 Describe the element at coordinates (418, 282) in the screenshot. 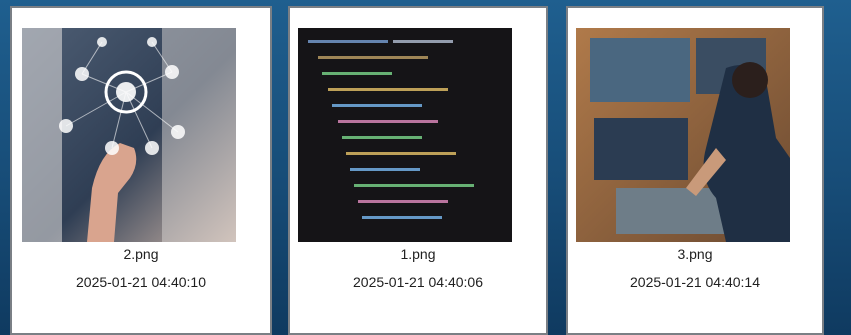

I see `image-timestamp: 2025-01-21 04:40:06` at that location.